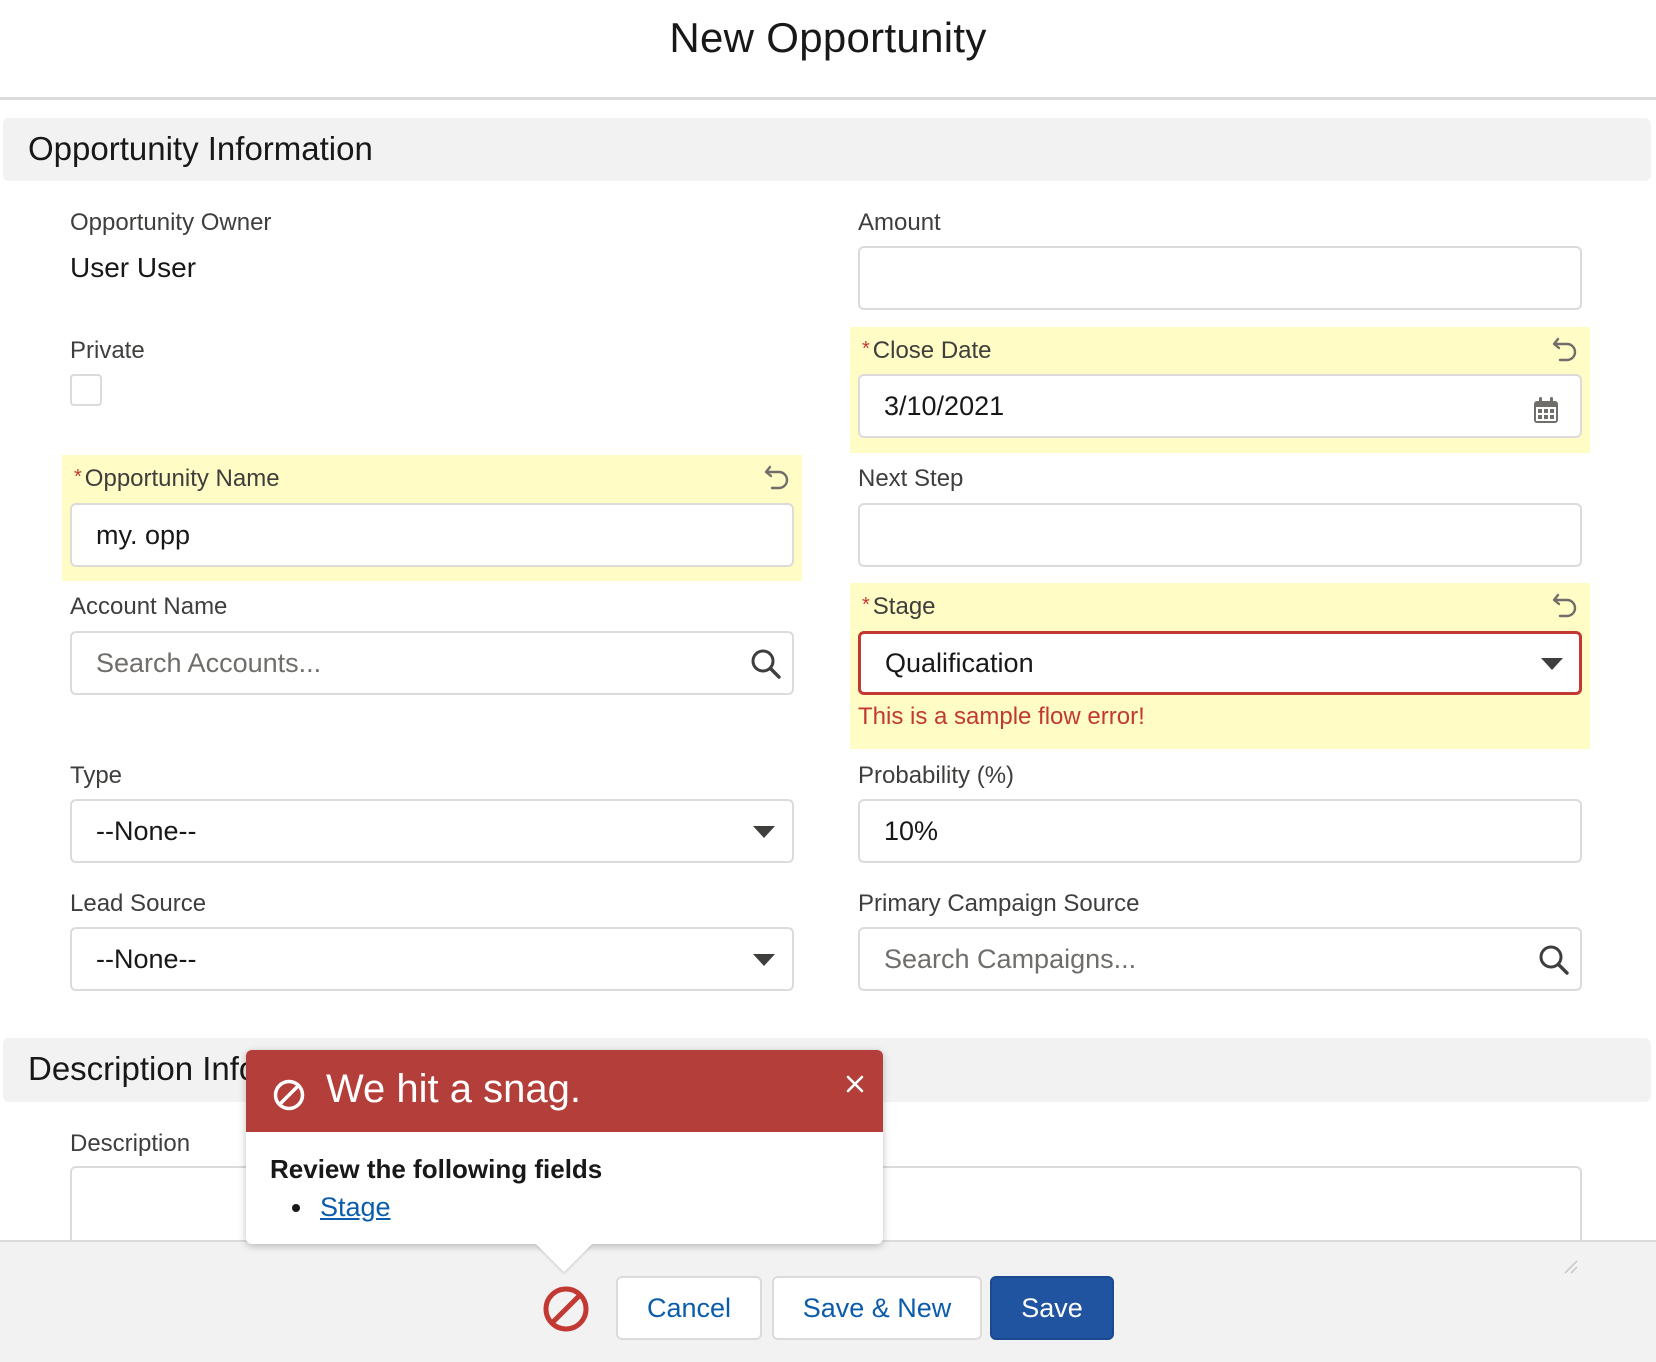 The width and height of the screenshot is (1656, 1362). What do you see at coordinates (149, 606) in the screenshot?
I see `account-name-label: Account Name` at bounding box center [149, 606].